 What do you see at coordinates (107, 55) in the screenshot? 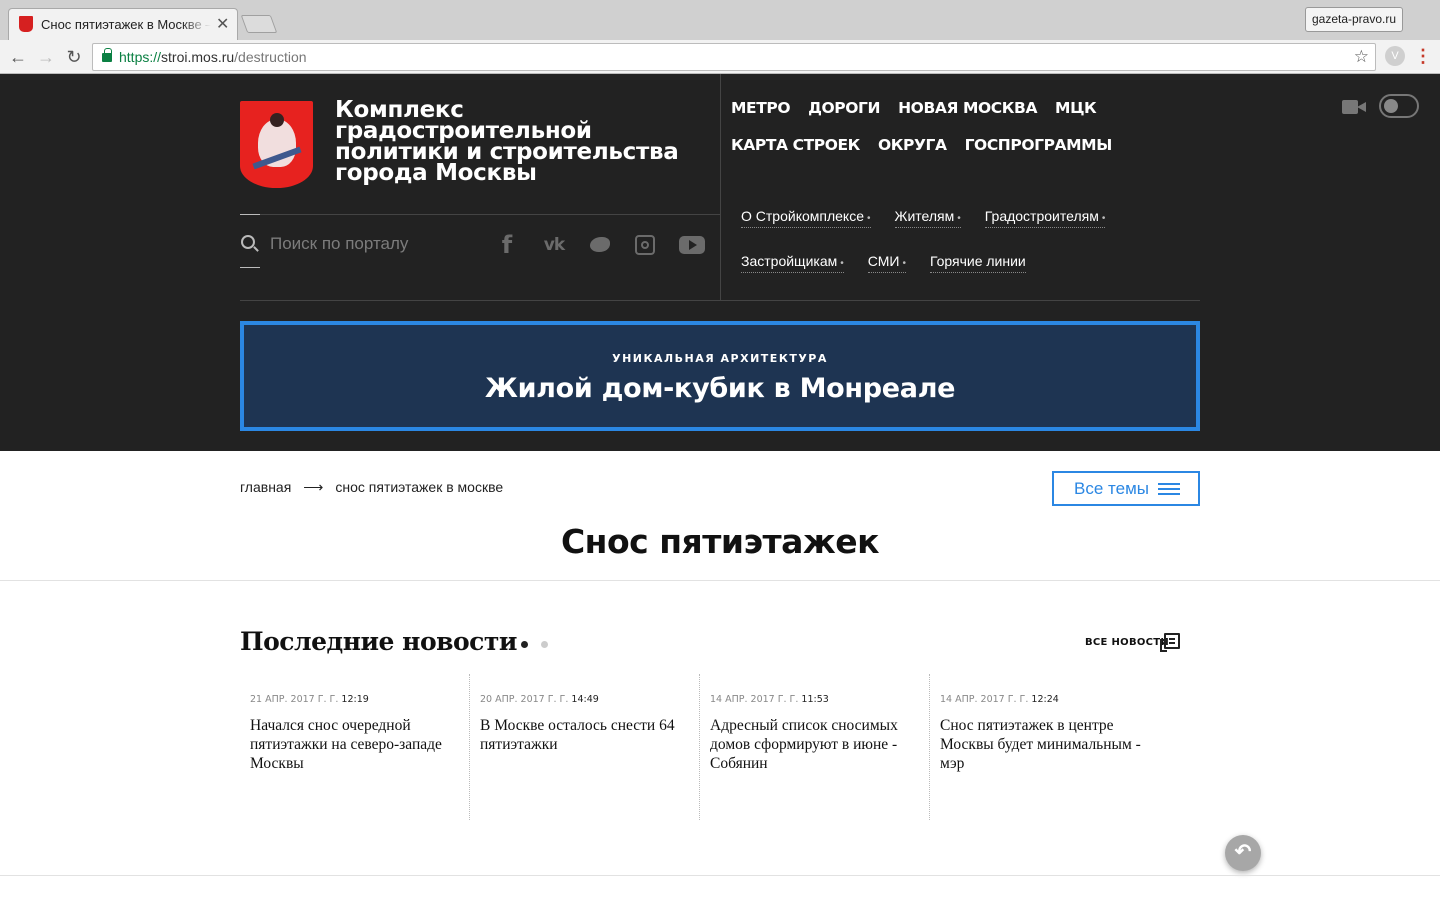
I see `lock-icon` at bounding box center [107, 55].